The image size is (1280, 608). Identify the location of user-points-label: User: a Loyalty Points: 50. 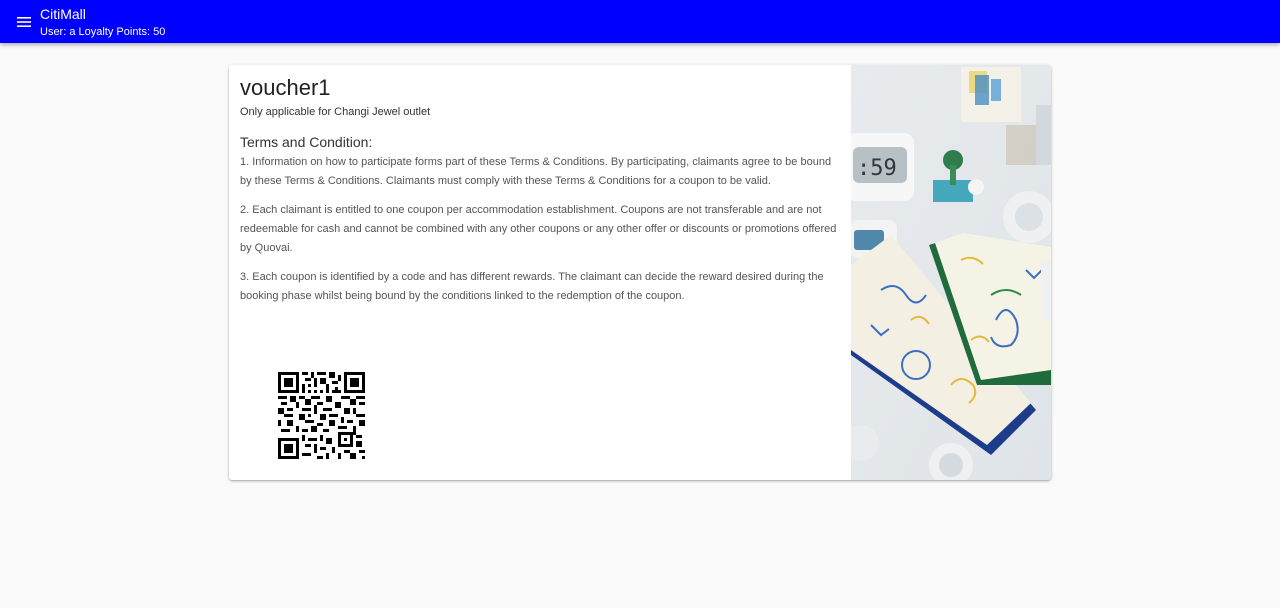
(103, 32).